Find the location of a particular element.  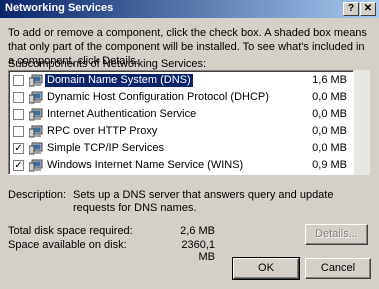

ok-button: OK is located at coordinates (266, 268).